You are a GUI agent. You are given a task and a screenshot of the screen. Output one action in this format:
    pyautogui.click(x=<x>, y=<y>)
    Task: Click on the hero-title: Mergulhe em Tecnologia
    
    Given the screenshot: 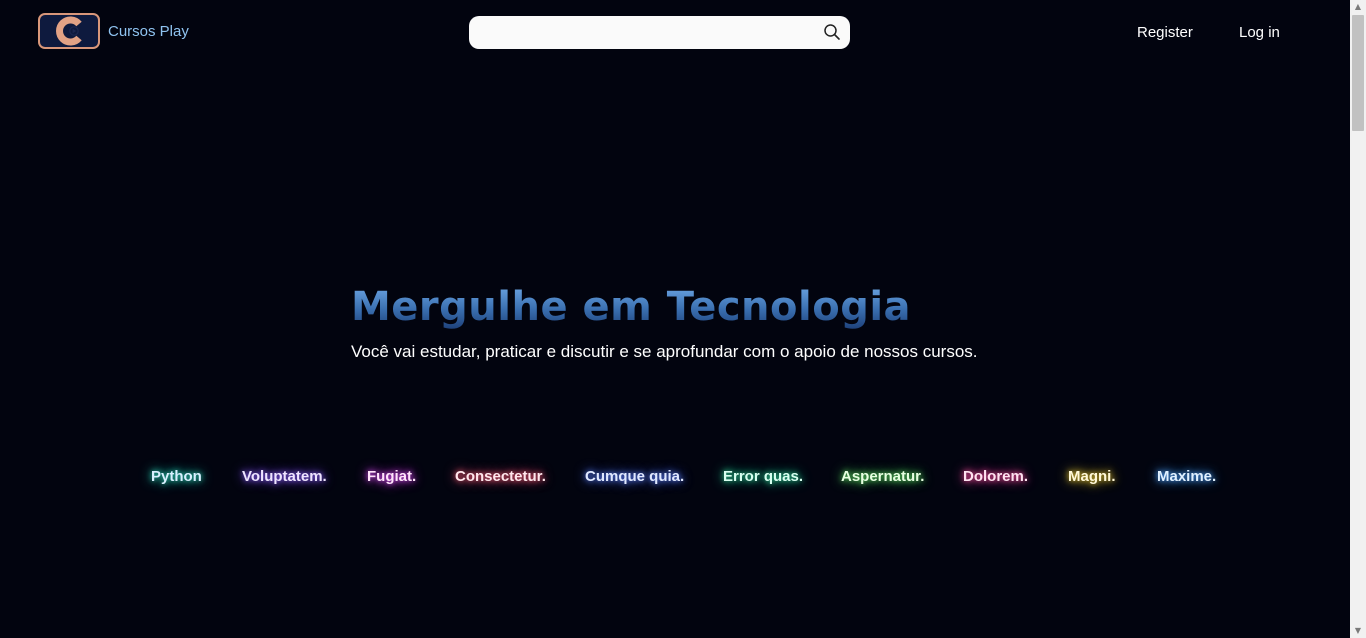 What is the action you would take?
    pyautogui.click(x=631, y=307)
    